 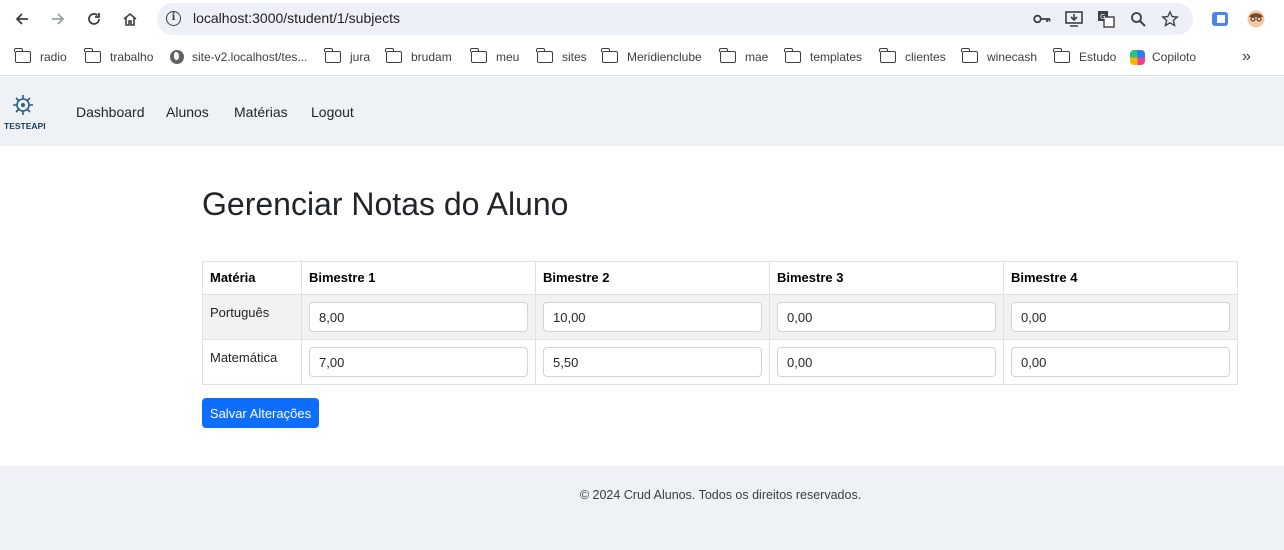 I want to click on nav-logout: Logout, so click(x=332, y=112).